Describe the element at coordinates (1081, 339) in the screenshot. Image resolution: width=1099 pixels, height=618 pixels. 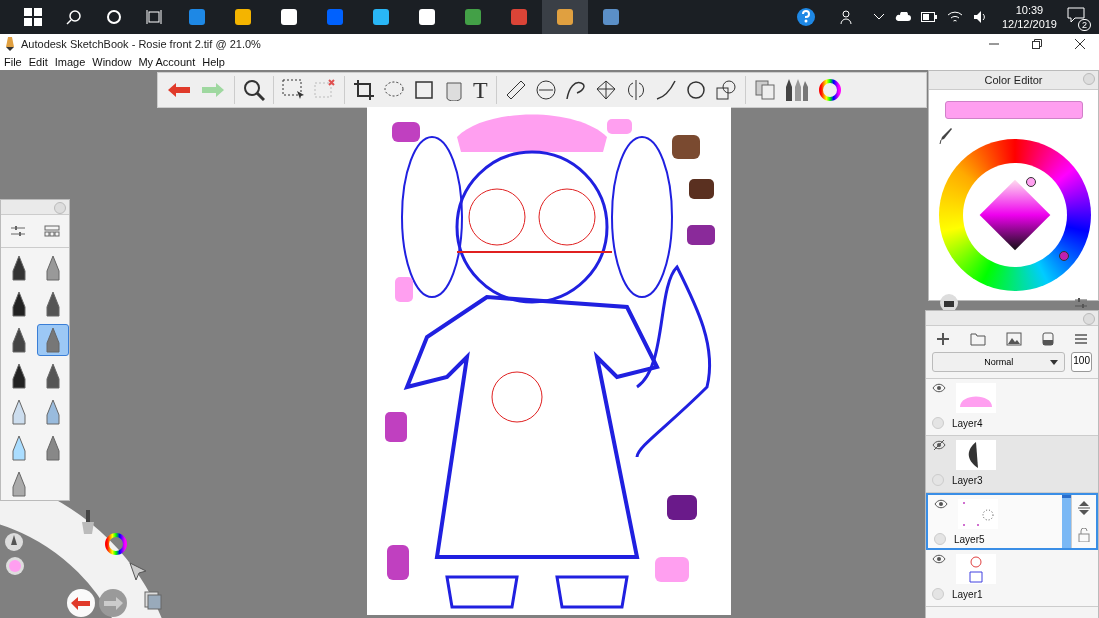
I see `menu-icon` at that location.